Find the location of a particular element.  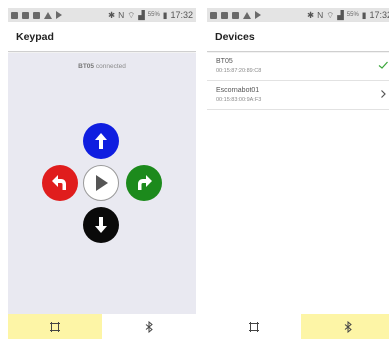

backward-button is located at coordinates (101, 225).